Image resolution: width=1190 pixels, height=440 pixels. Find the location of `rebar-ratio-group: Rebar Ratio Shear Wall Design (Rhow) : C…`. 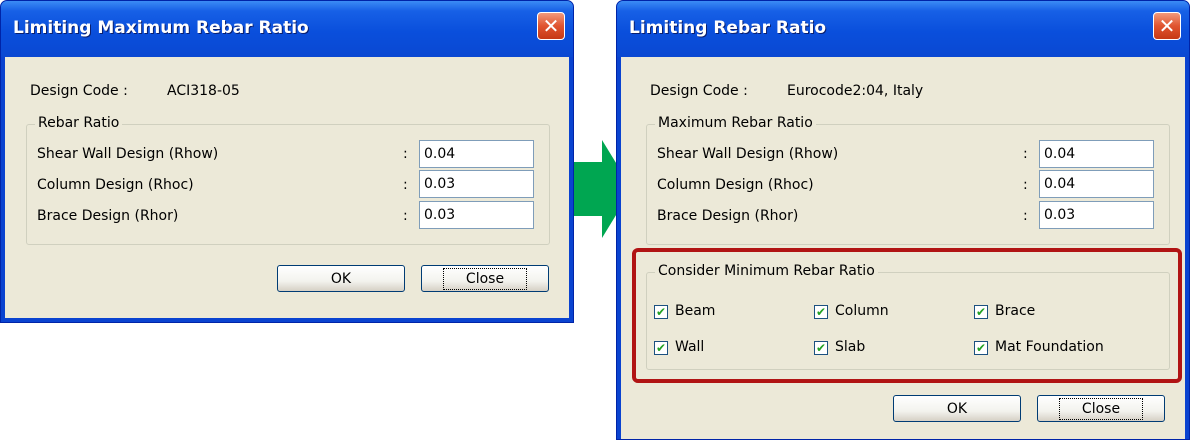

rebar-ratio-group: Rebar Ratio Shear Wall Design (Rhow) : C… is located at coordinates (288, 180).